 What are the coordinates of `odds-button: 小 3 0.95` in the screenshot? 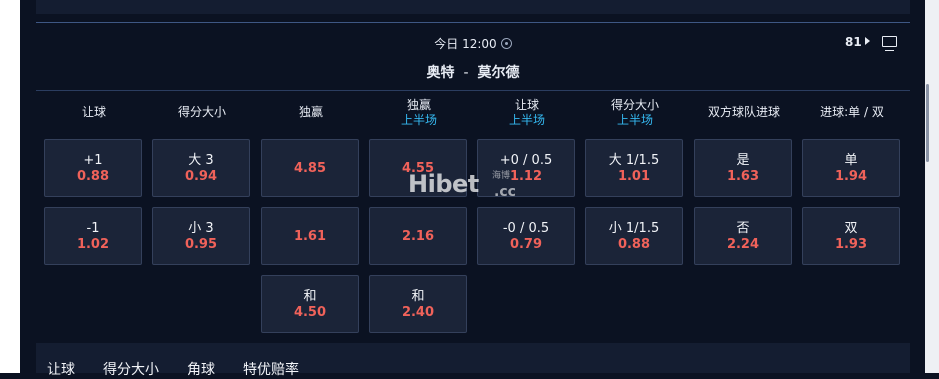 It's located at (201, 236).